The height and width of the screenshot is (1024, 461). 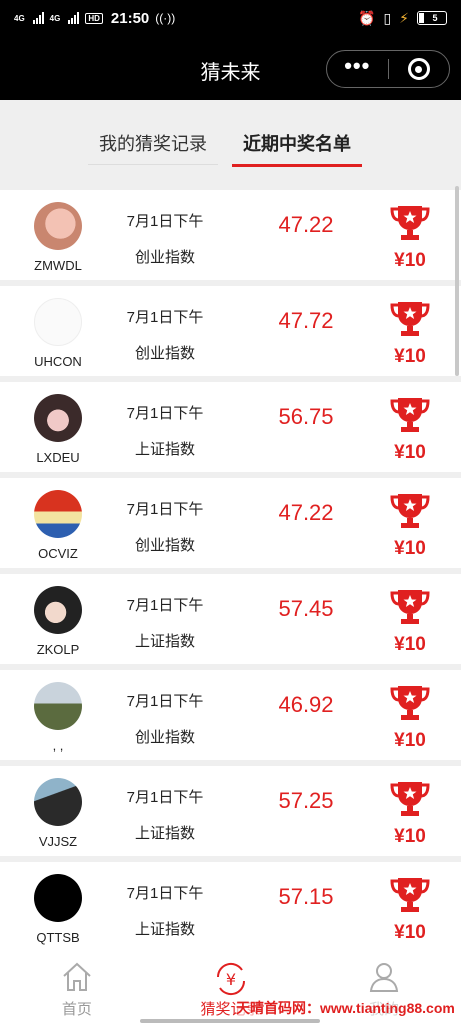 I want to click on winner-row: ZMWDL 7月1日下午 创业指数 47.22 ¥10, so click(x=230, y=235).